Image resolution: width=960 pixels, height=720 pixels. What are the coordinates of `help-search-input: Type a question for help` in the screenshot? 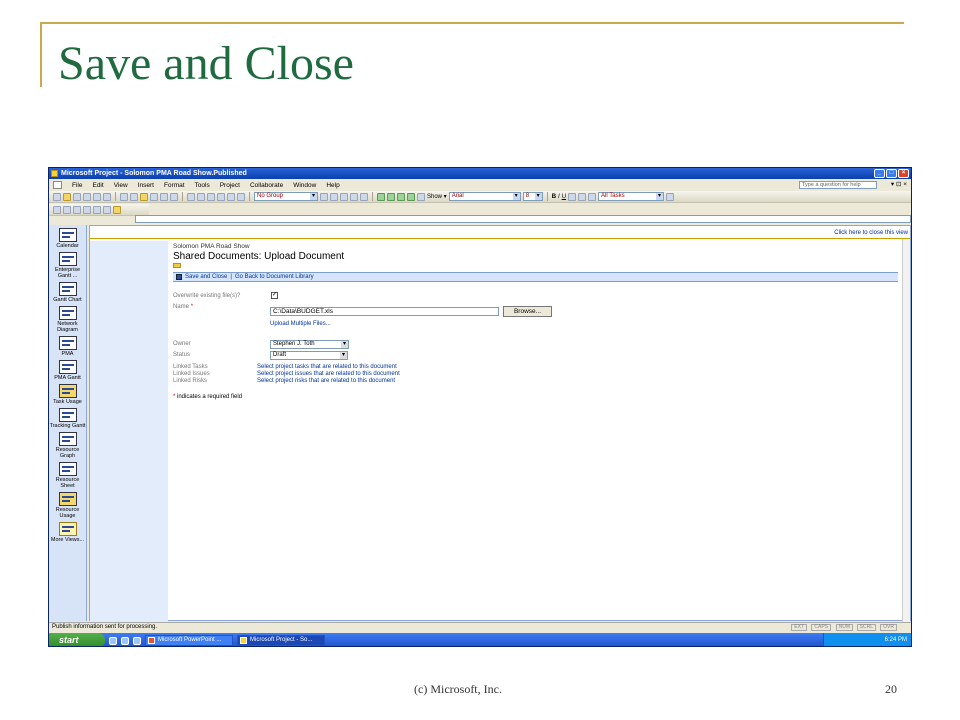 It's located at (838, 185).